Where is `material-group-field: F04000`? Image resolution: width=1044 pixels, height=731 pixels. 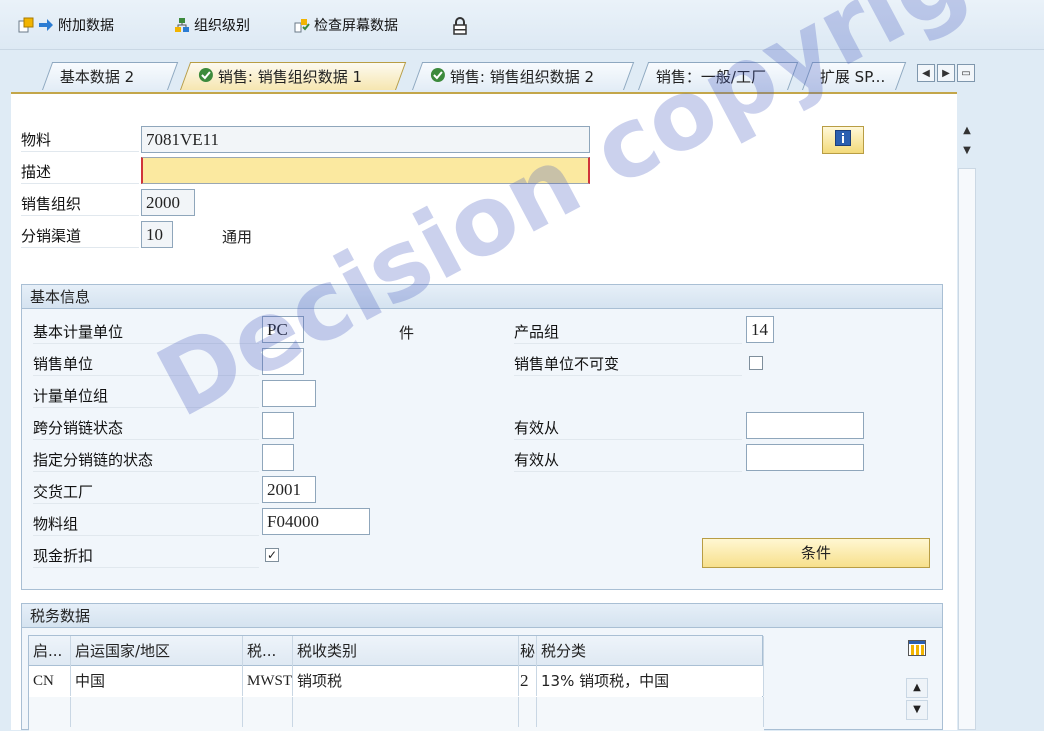
material-group-field: F04000 is located at coordinates (316, 521).